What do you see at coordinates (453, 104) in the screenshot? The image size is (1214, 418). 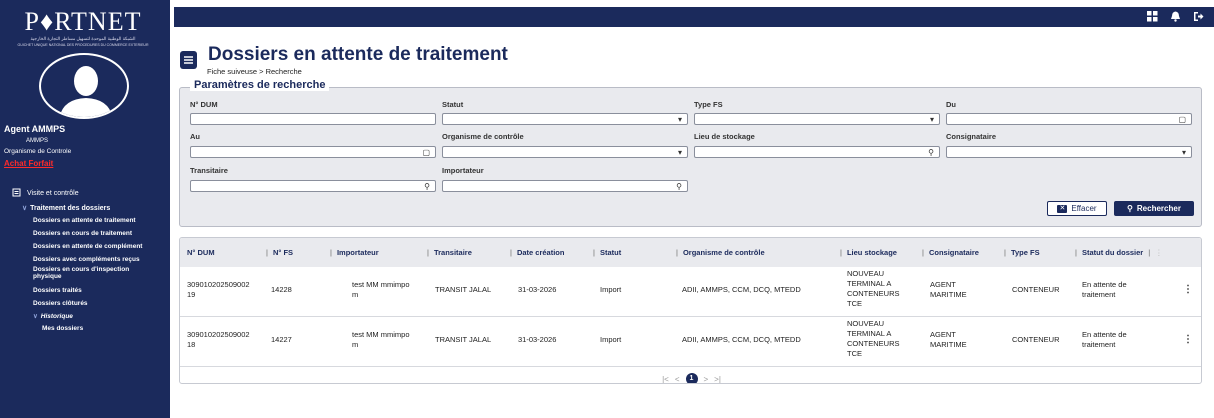 I see `statut-label: Statut` at bounding box center [453, 104].